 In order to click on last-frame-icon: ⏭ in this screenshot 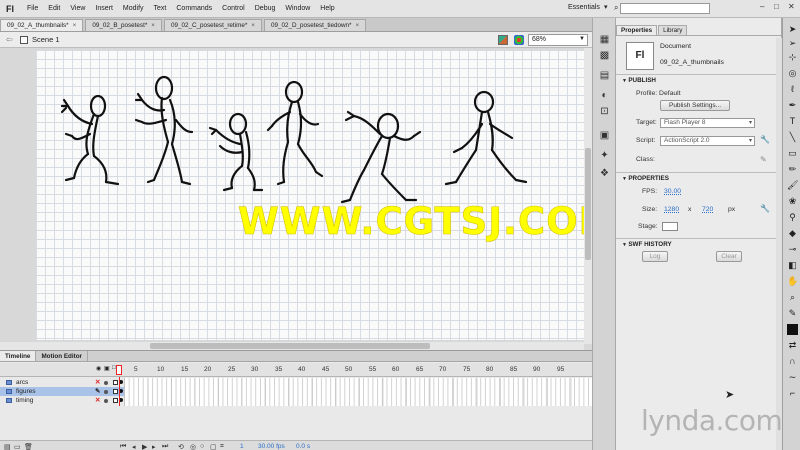, I will do `click(165, 446)`.